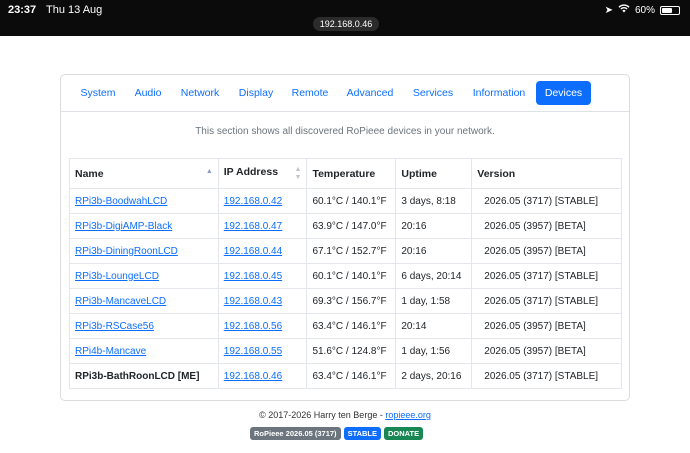  Describe the element at coordinates (123, 226) in the screenshot. I see `device-name-link: RPi3b-DigiAMP-Black` at that location.